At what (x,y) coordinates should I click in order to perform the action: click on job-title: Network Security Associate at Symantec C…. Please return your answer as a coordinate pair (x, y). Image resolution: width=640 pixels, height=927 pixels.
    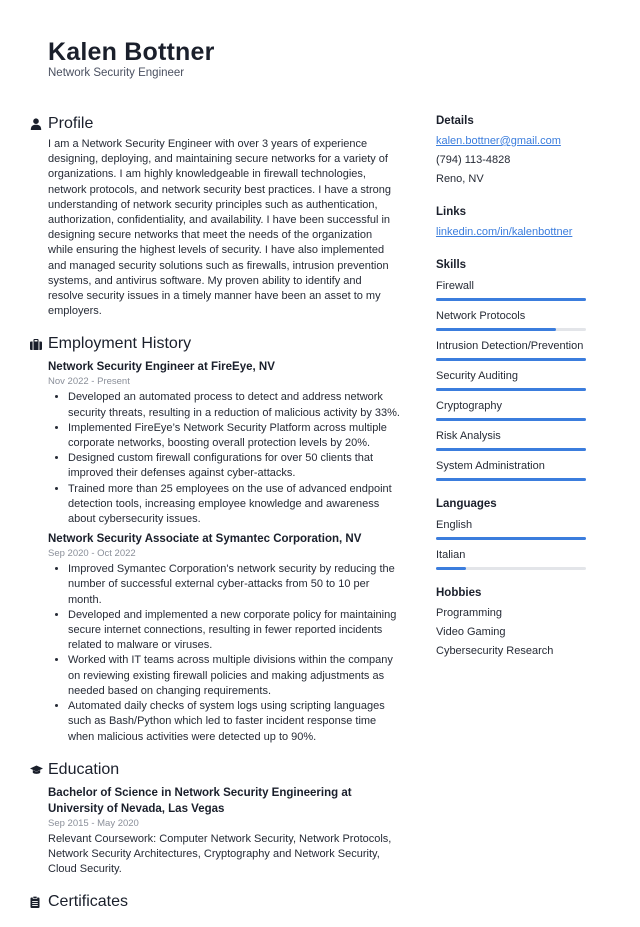
    Looking at the image, I should click on (205, 539).